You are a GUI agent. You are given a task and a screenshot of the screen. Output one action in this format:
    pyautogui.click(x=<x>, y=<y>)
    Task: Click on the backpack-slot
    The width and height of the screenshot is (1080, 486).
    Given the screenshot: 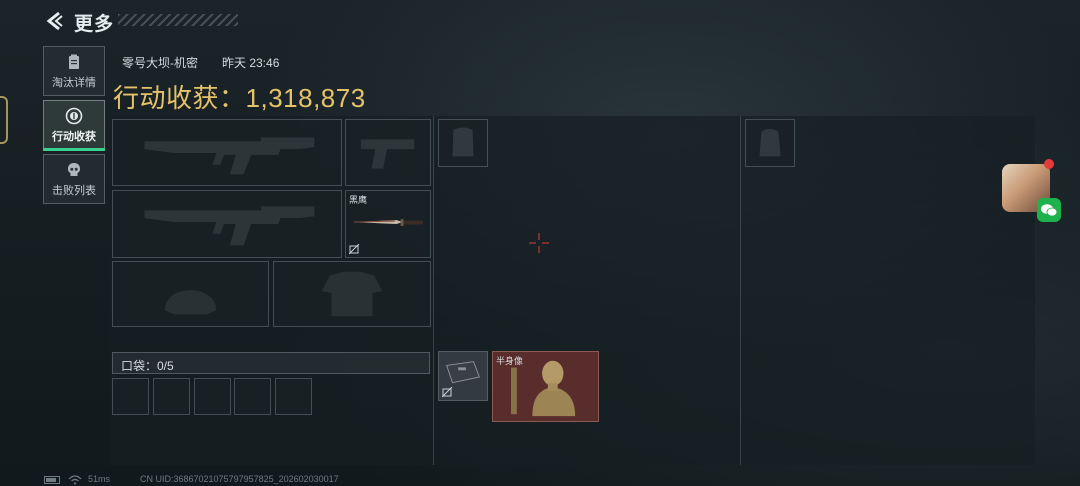 What is the action you would take?
    pyautogui.click(x=770, y=143)
    